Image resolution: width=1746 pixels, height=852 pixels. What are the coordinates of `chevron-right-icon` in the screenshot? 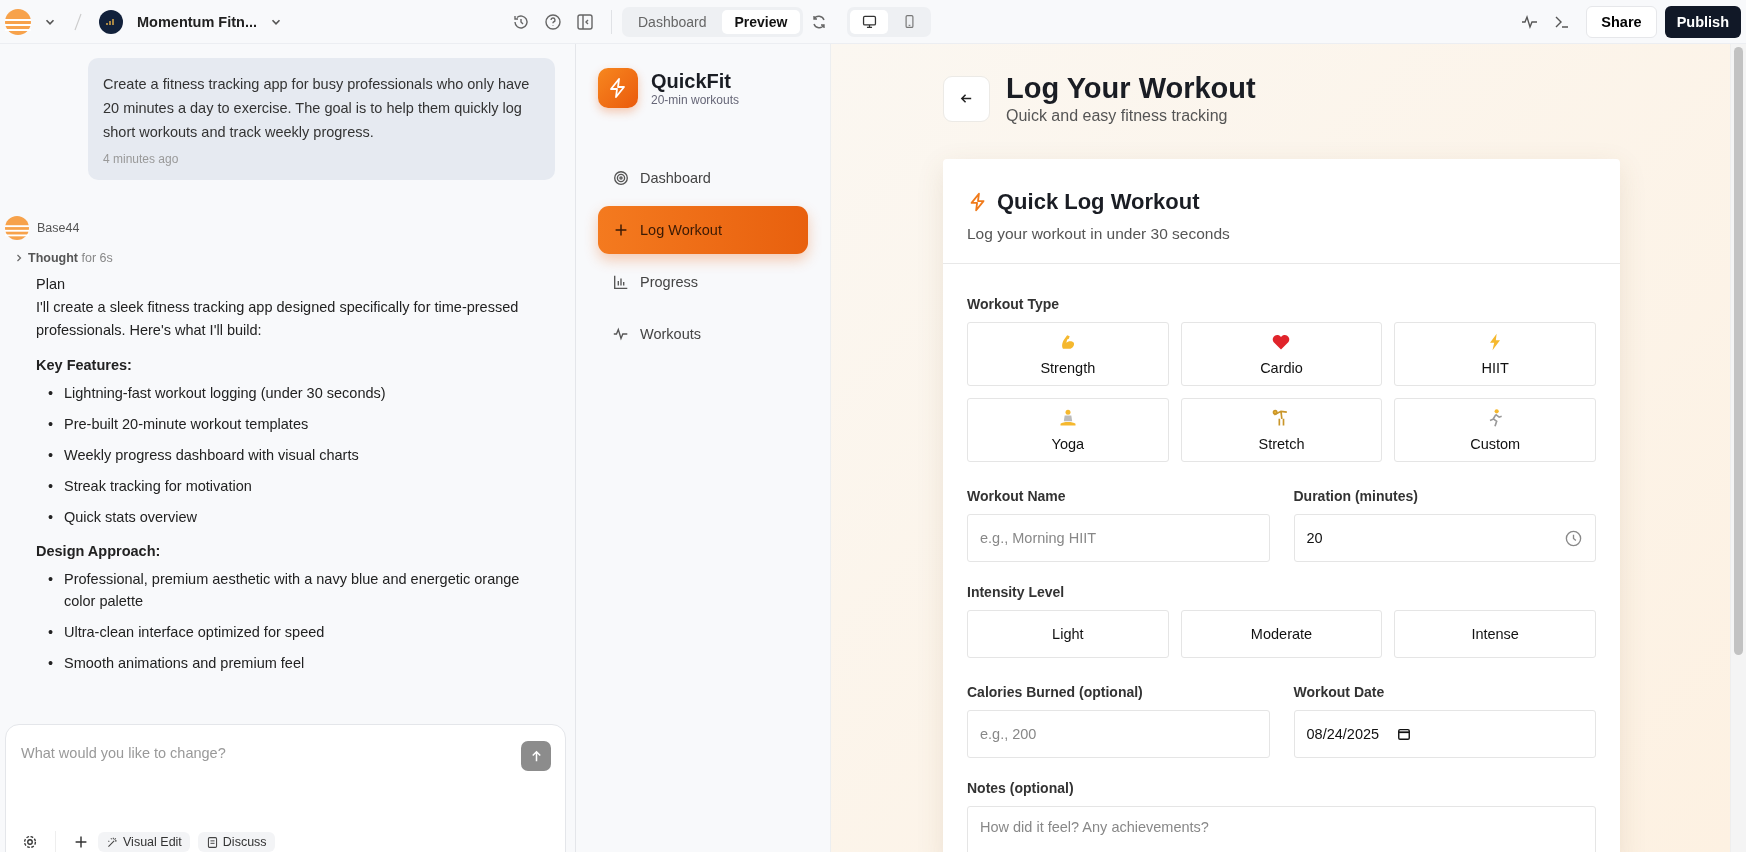 It's located at (19, 258).